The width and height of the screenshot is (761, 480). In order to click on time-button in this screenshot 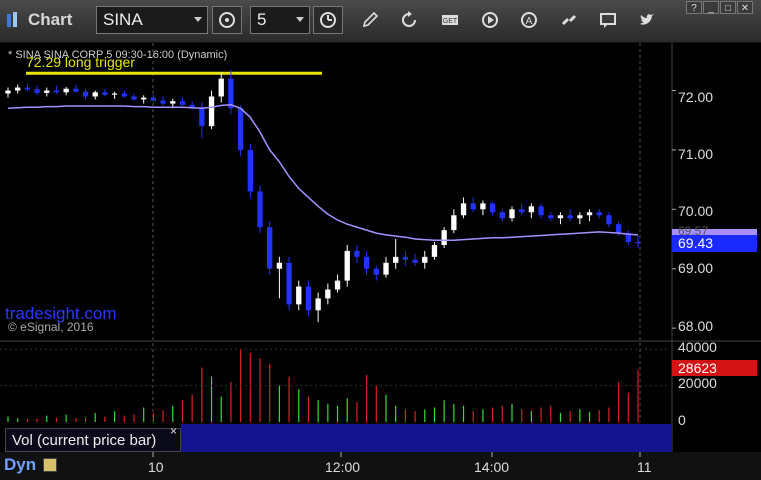, I will do `click(328, 20)`.